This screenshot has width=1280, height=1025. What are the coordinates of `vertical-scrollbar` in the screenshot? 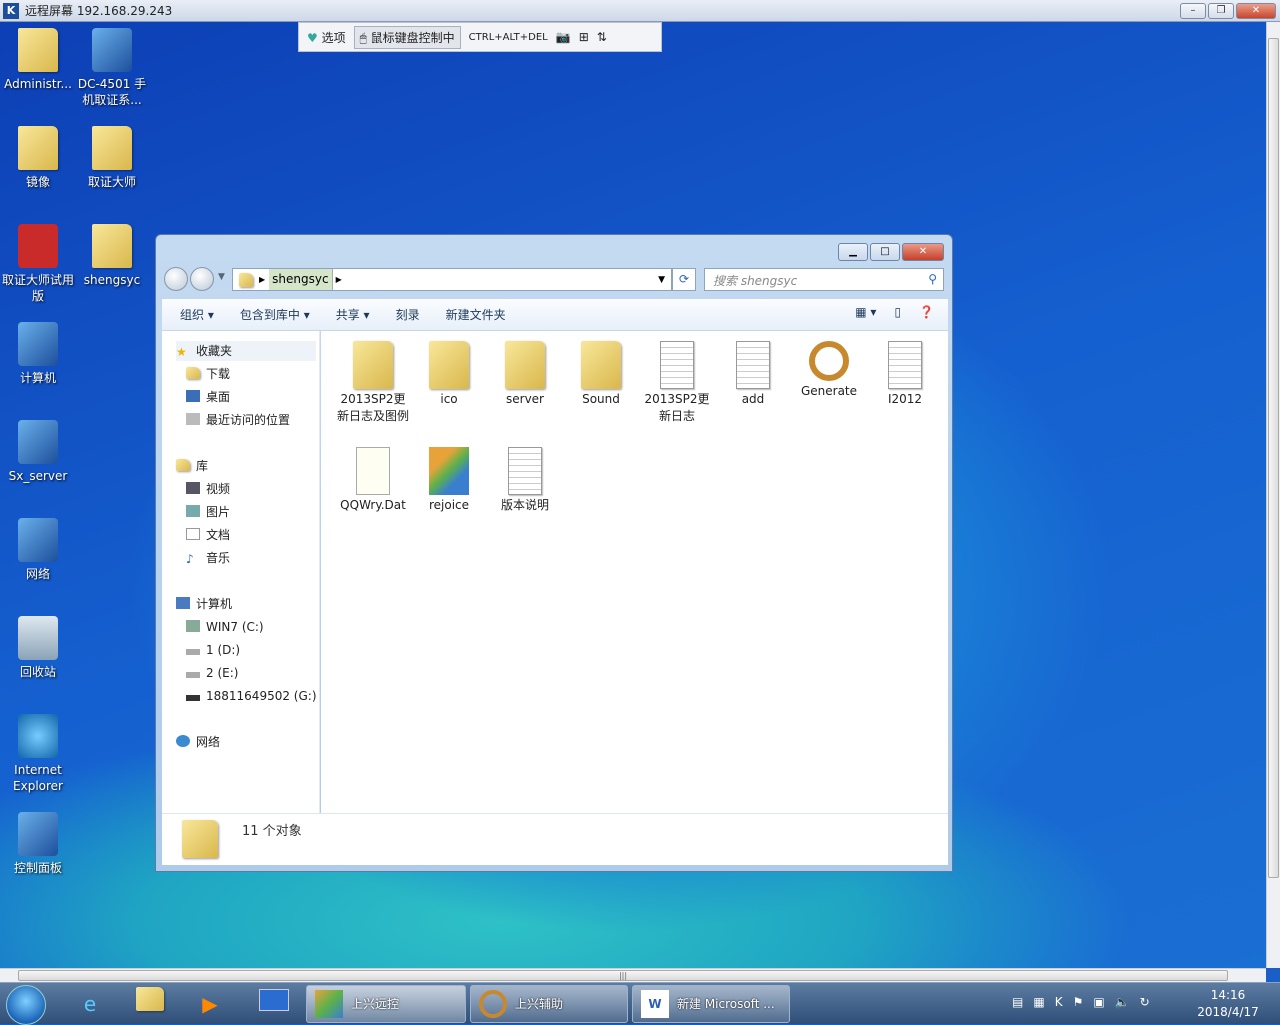 It's located at (1273, 495).